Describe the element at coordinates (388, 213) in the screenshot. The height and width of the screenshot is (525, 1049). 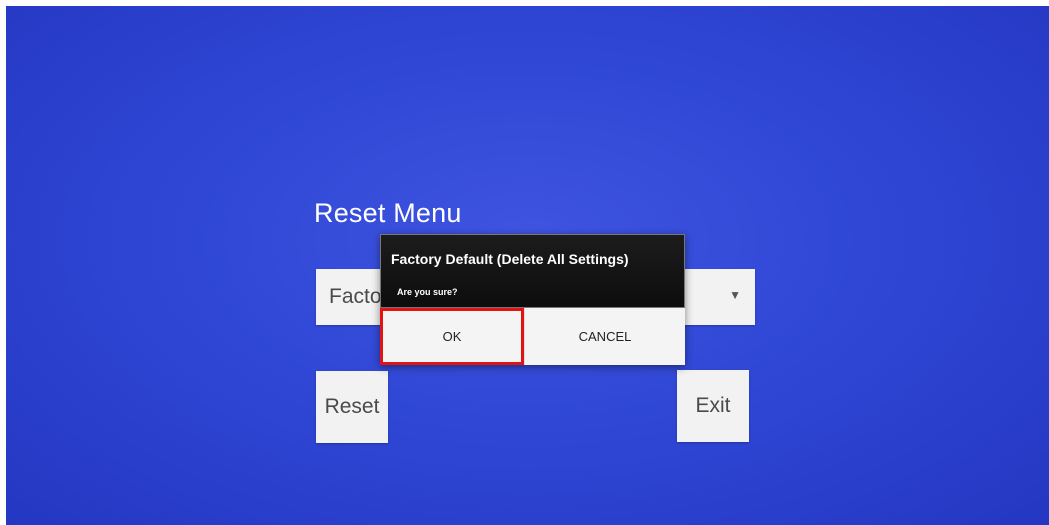
I see `menu-title: Reset Menu` at that location.